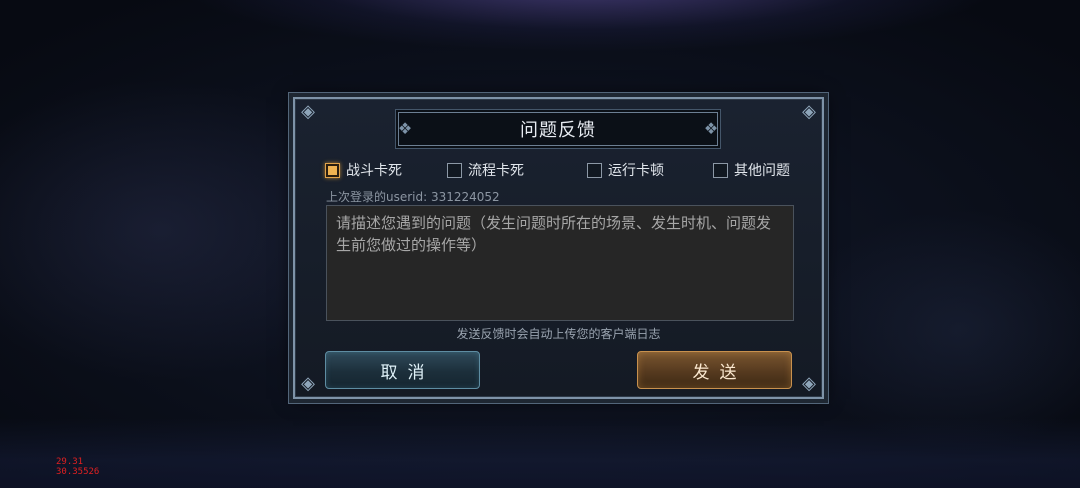 The height and width of the screenshot is (488, 1080). What do you see at coordinates (332, 170) in the screenshot?
I see `checkbox-checked-icon` at bounding box center [332, 170].